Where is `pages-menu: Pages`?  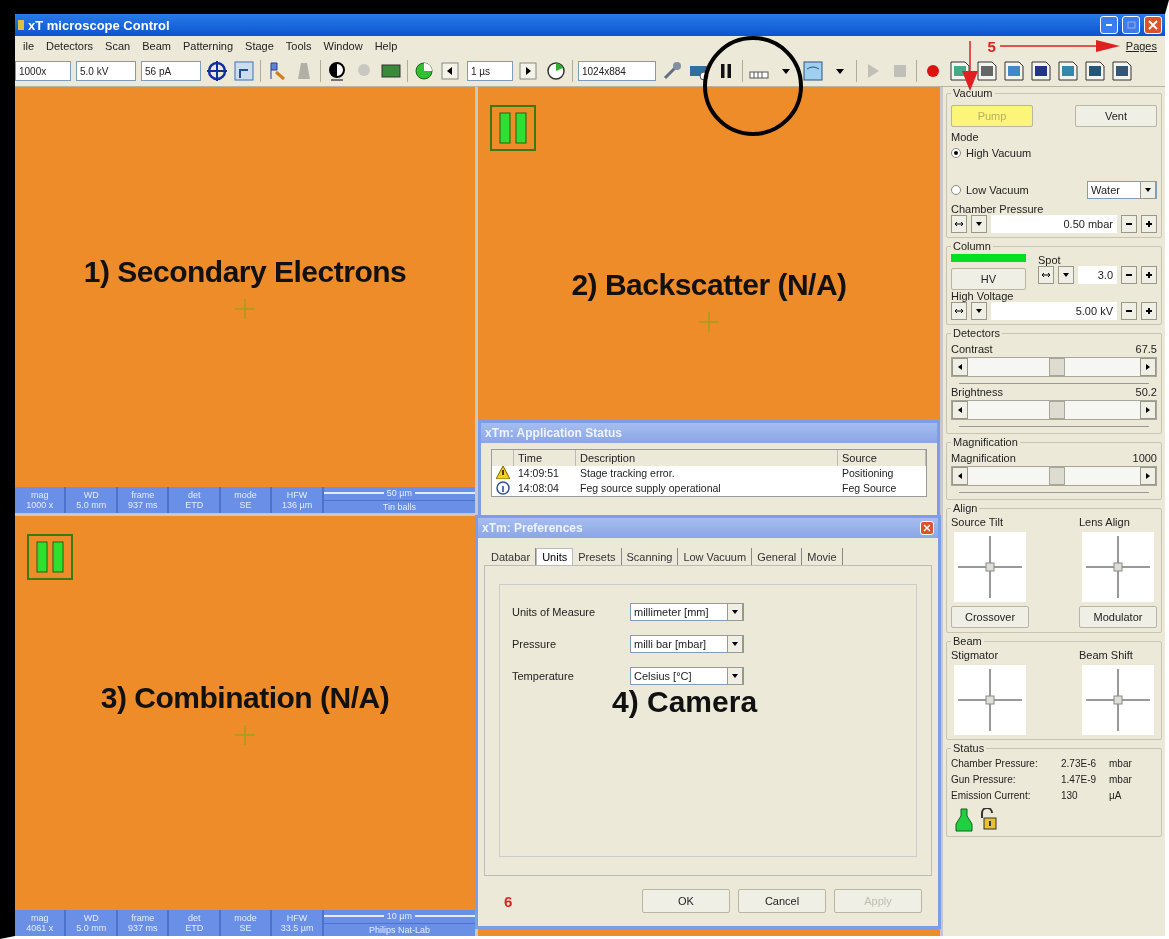
pages-menu: Pages is located at coordinates (1144, 46).